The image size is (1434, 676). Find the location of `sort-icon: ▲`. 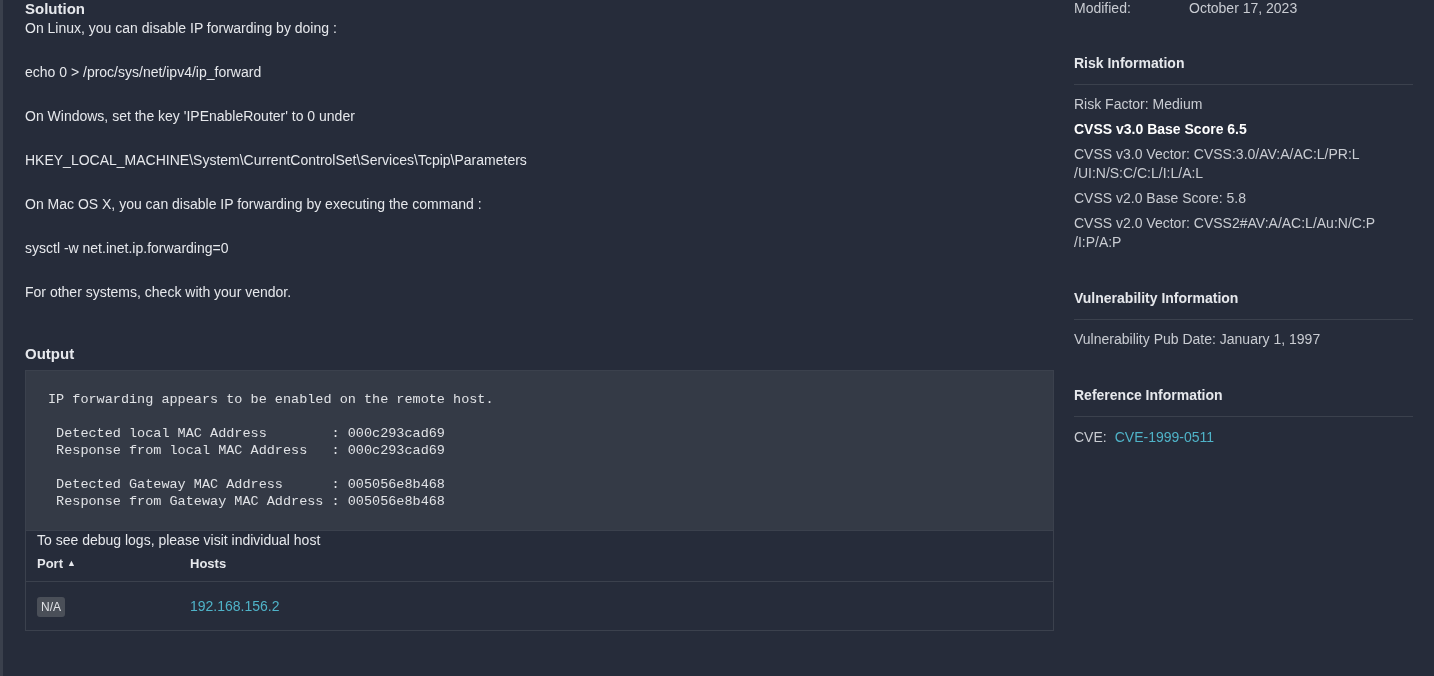

sort-icon: ▲ is located at coordinates (71, 563).